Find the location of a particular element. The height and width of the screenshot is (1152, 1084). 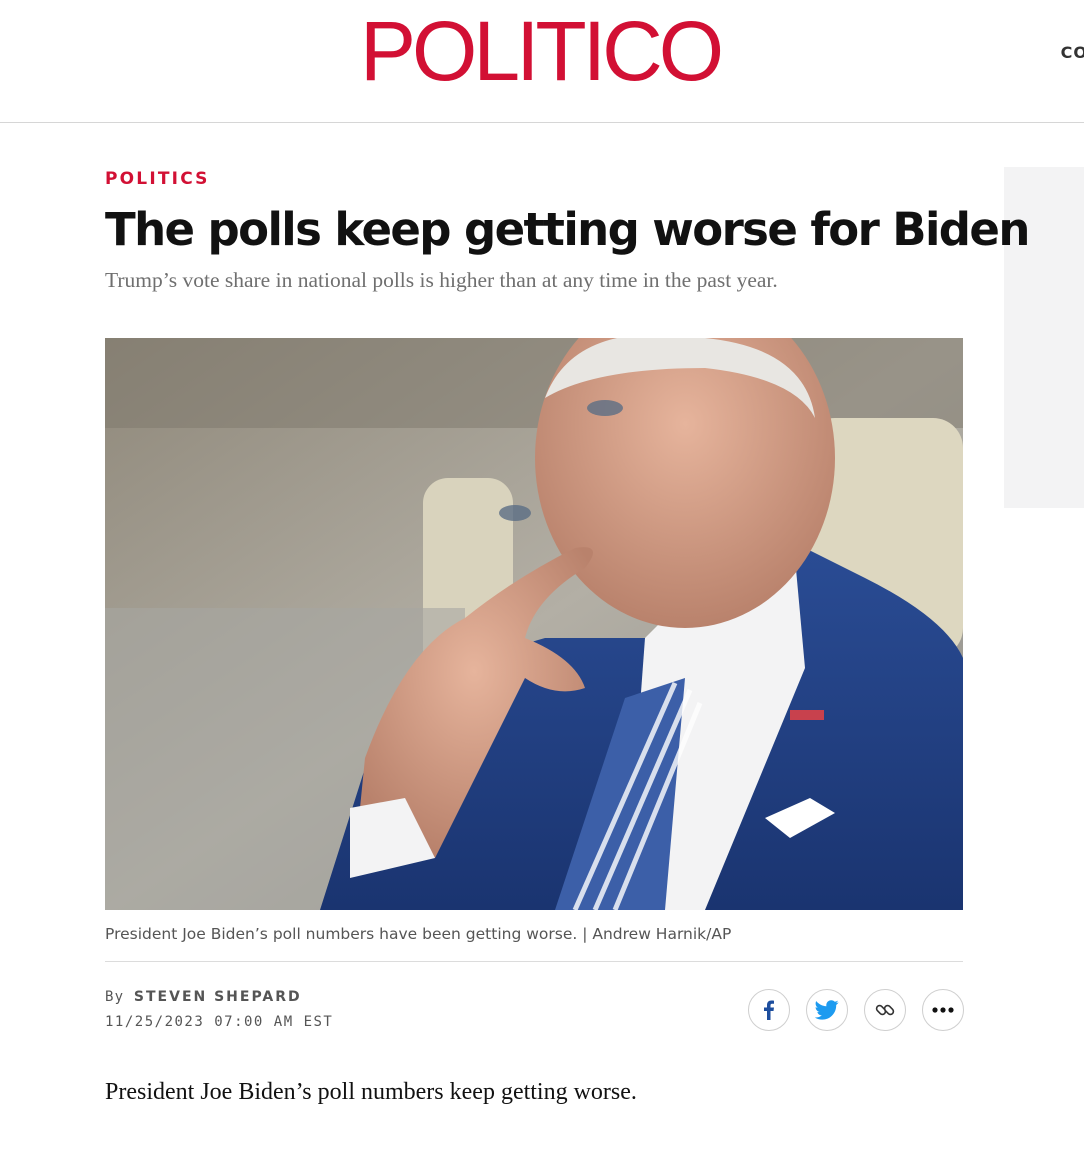

byline: By STEVEN SHEPARD is located at coordinates (203, 997).